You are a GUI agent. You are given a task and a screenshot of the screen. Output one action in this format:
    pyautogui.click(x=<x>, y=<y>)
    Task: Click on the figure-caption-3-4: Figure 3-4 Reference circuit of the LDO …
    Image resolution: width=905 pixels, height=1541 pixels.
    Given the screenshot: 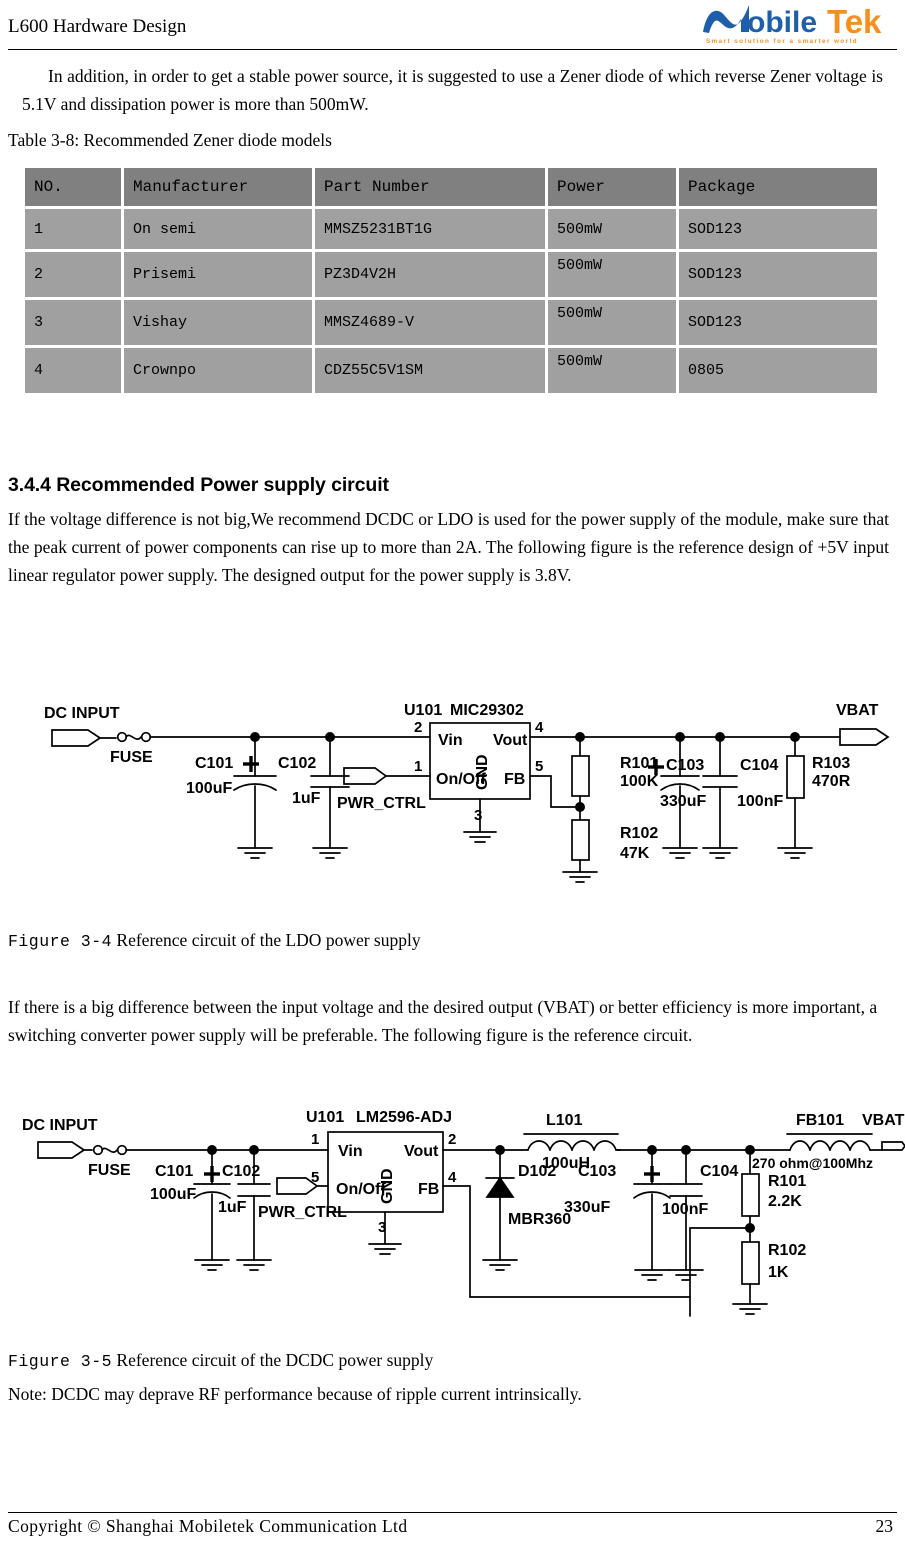 What is the action you would take?
    pyautogui.click(x=214, y=940)
    